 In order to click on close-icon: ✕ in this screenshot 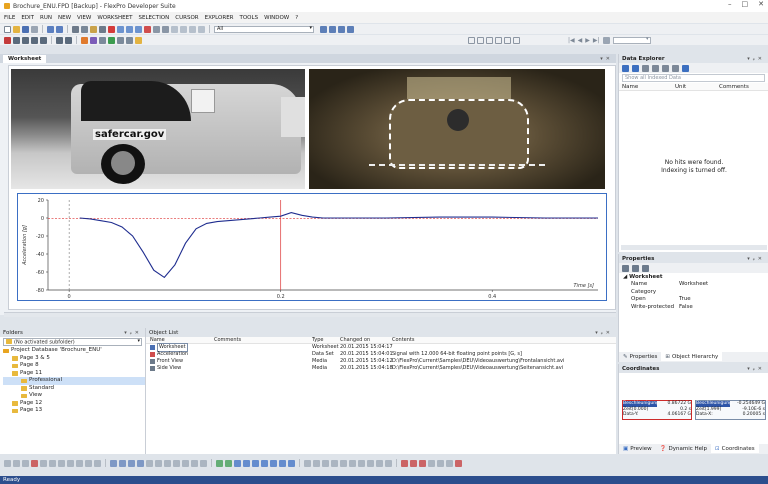, I will do `click(761, 4)`.